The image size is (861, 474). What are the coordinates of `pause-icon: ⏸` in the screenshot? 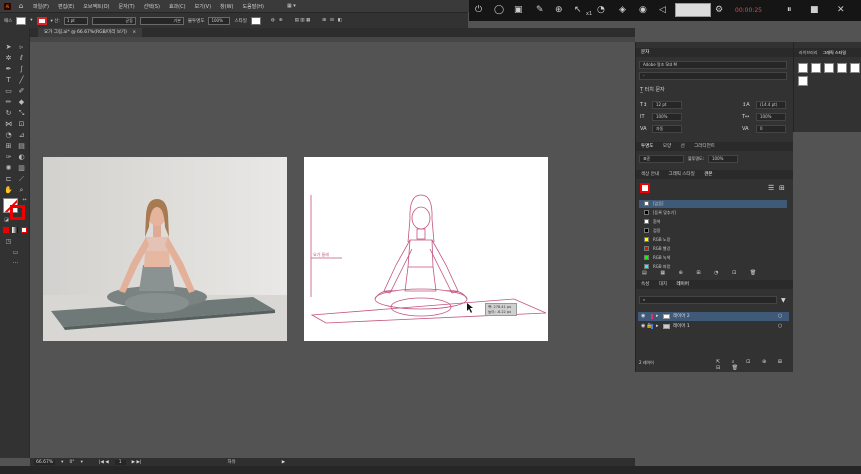 It's located at (789, 10).